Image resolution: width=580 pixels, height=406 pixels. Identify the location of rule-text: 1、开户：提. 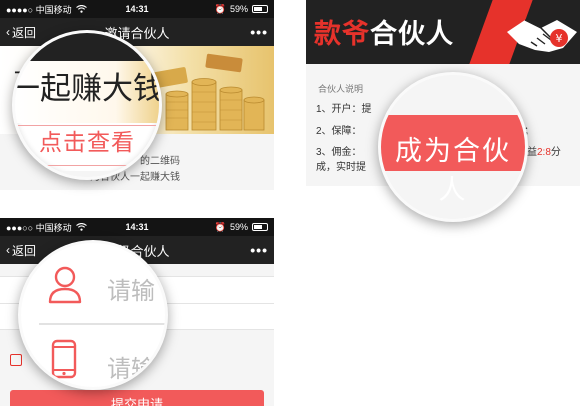
(344, 109).